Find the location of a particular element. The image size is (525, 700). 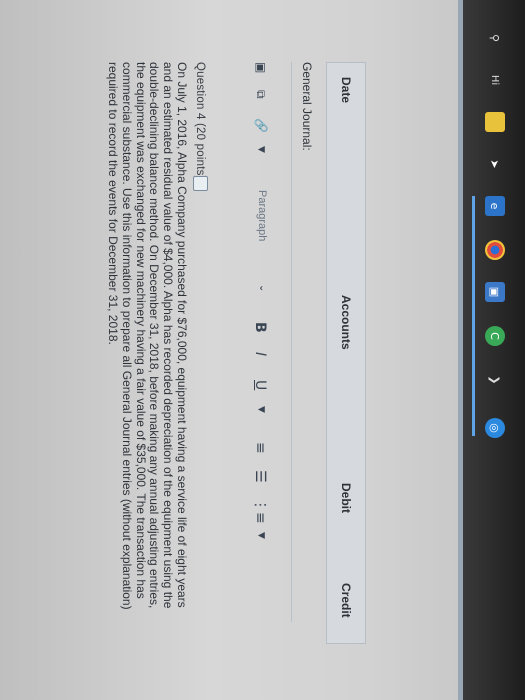

align-icon: ≡ is located at coordinates (260, 448).